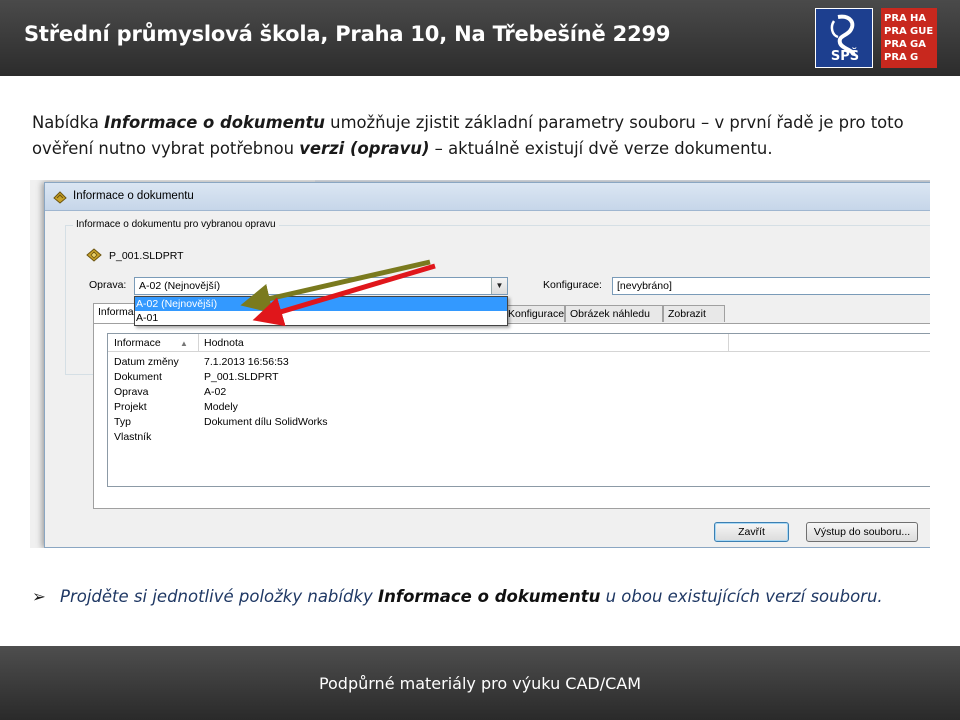  Describe the element at coordinates (519, 378) in the screenshot. I see `table-row: Dokument P_001.SLDPRT` at that location.